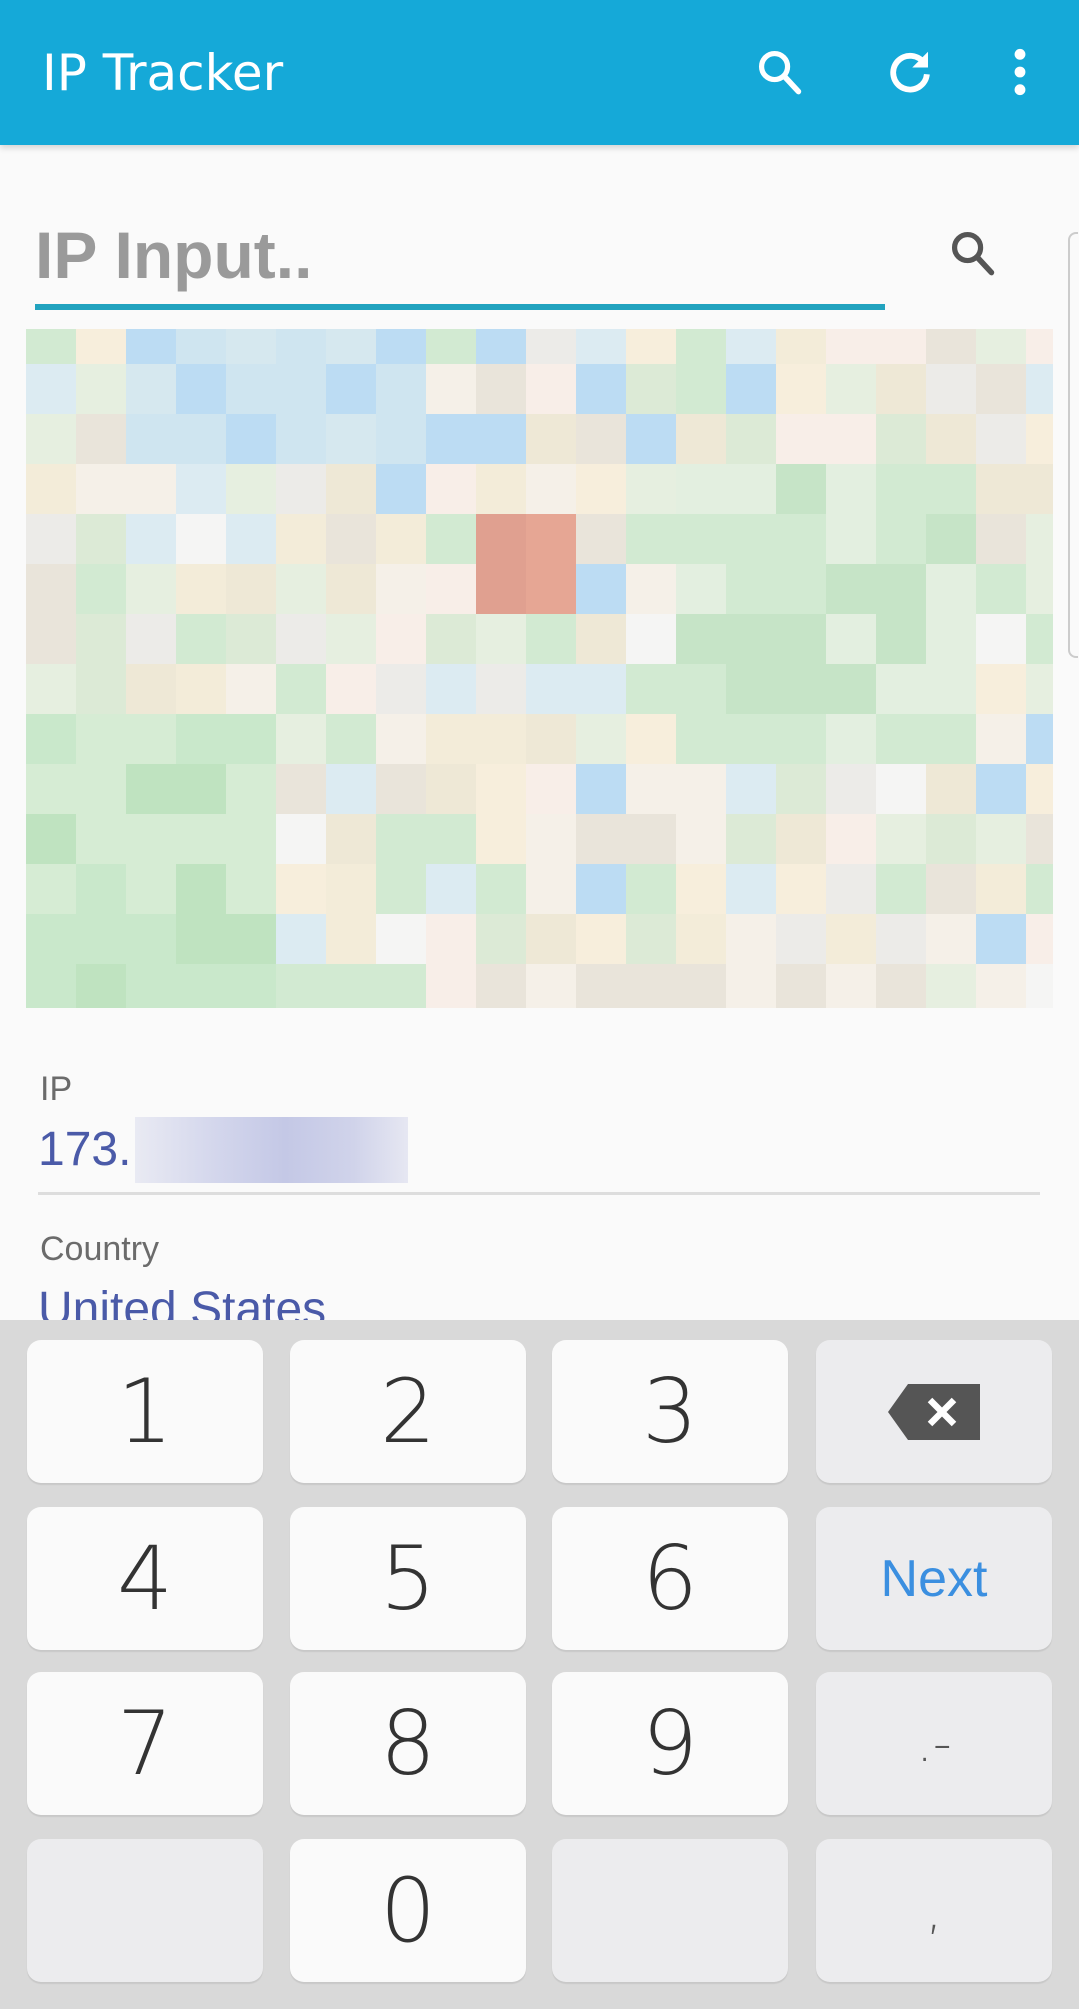  I want to click on ip-input-field, so click(460, 255).